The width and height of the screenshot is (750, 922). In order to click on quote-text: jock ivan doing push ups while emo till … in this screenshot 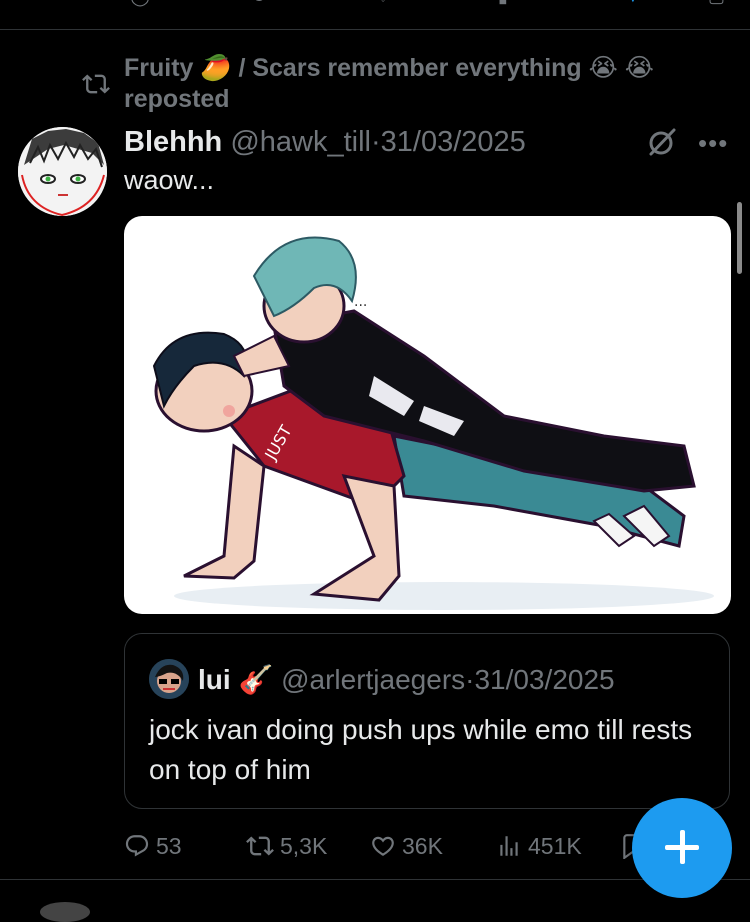, I will do `click(421, 749)`.